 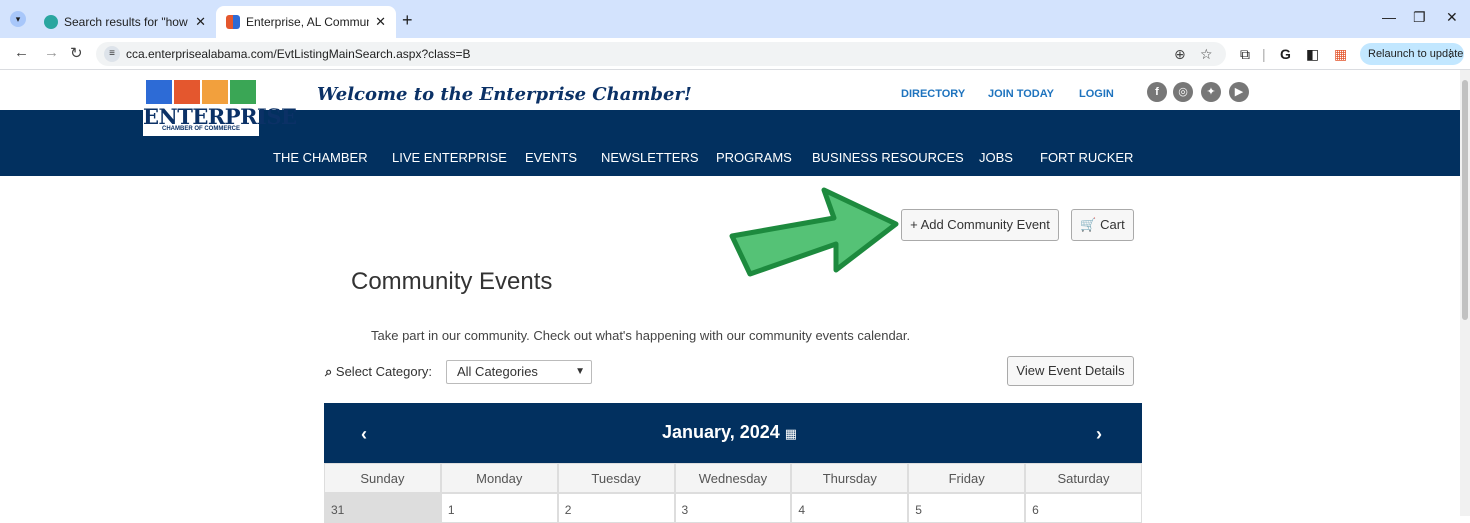 What do you see at coordinates (1086, 157) in the screenshot?
I see `nav-fort-rucker: FORT RUCKER` at bounding box center [1086, 157].